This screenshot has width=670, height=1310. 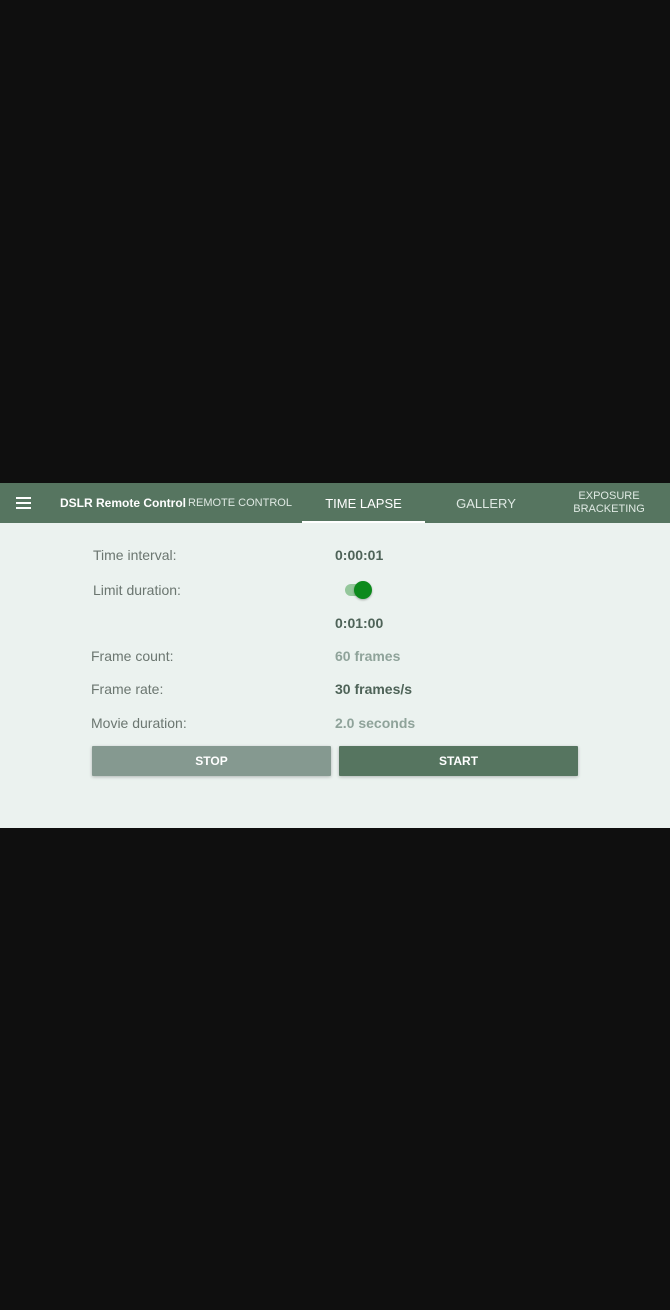 I want to click on time-interval-value: 0:00:01, so click(x=359, y=555).